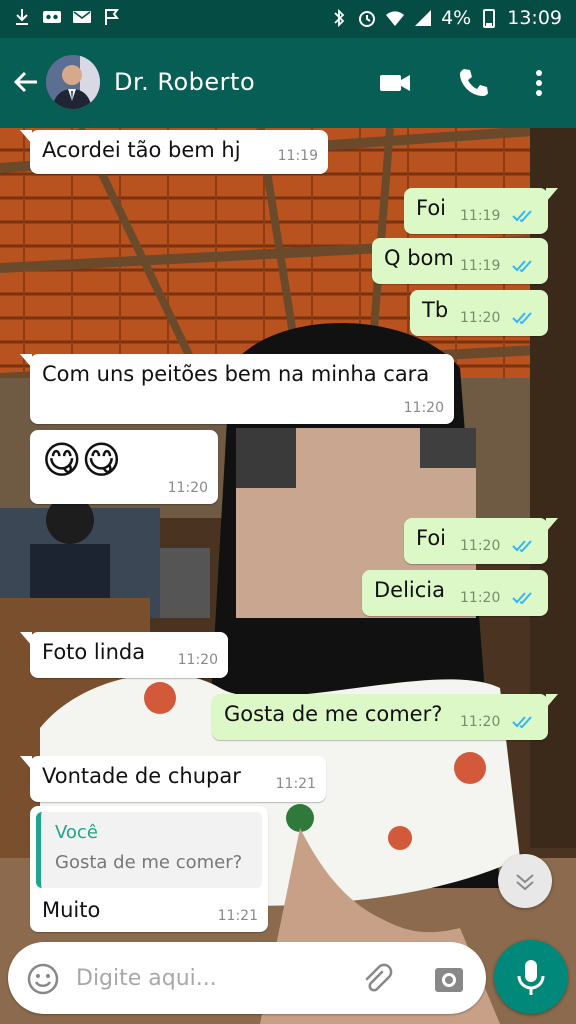 Image resolution: width=576 pixels, height=1024 pixels. What do you see at coordinates (76, 832) in the screenshot?
I see `quoted-author: Você` at bounding box center [76, 832].